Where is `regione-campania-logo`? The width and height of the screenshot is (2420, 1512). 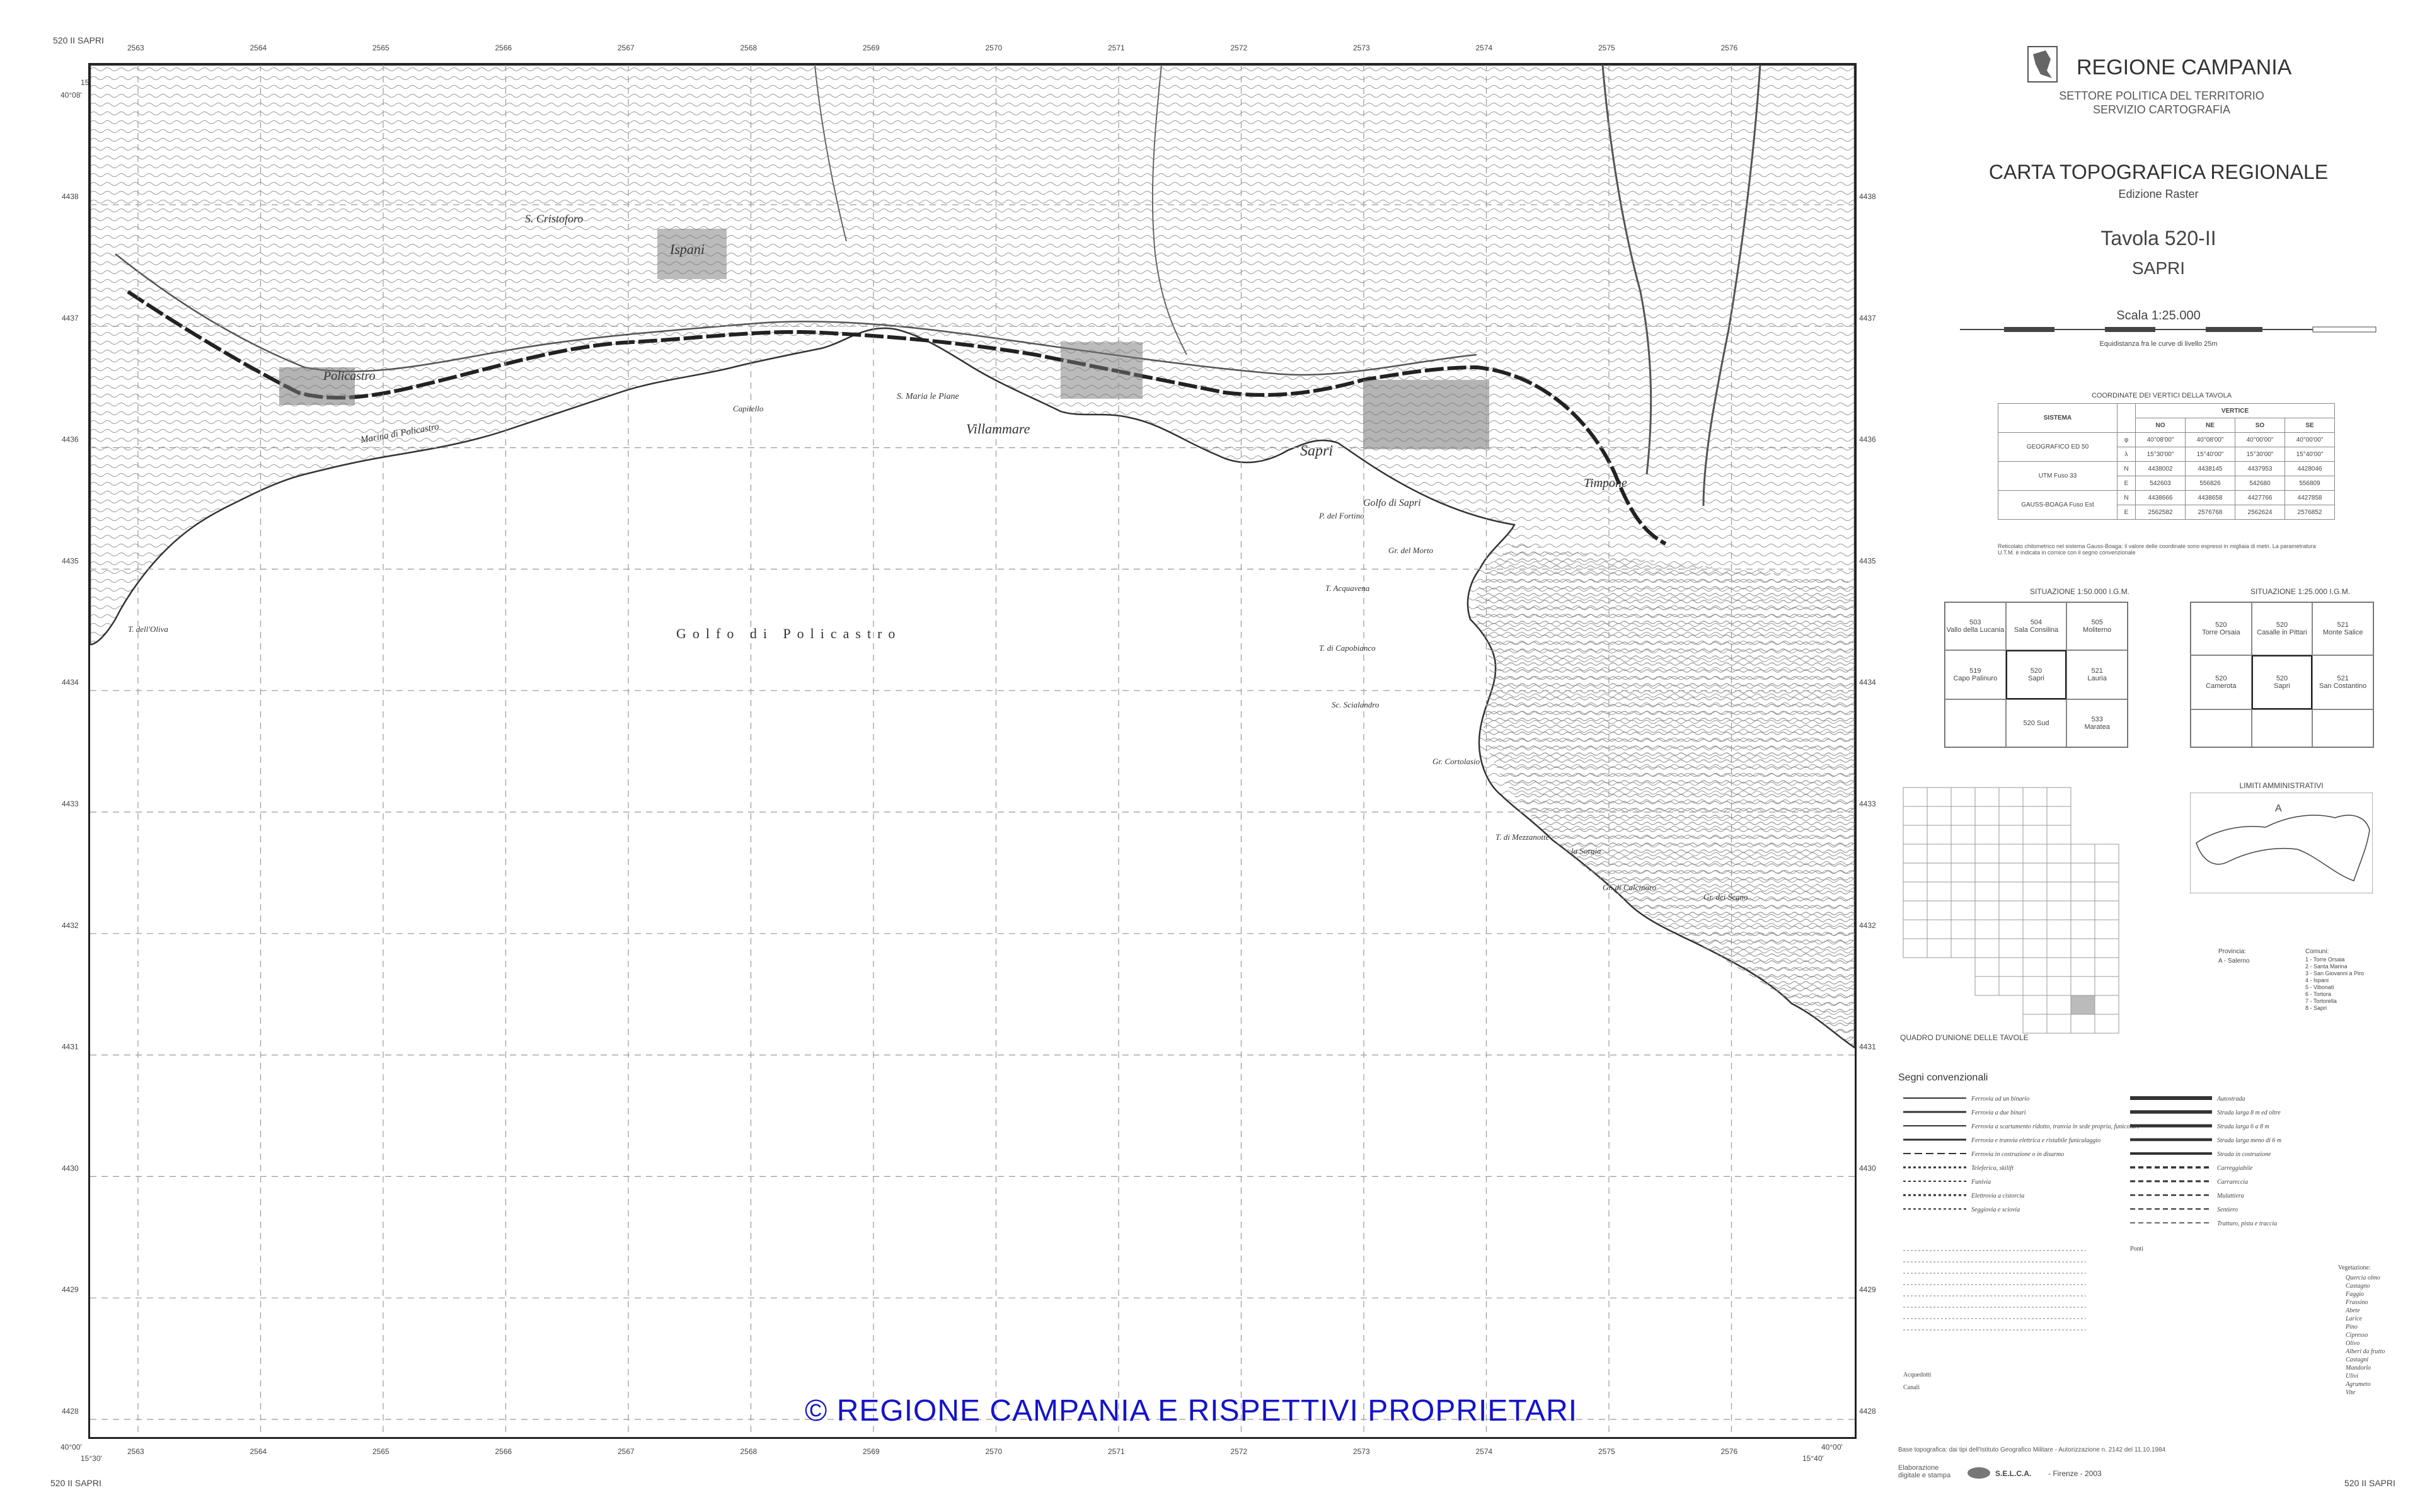
regione-campania-logo is located at coordinates (2043, 64).